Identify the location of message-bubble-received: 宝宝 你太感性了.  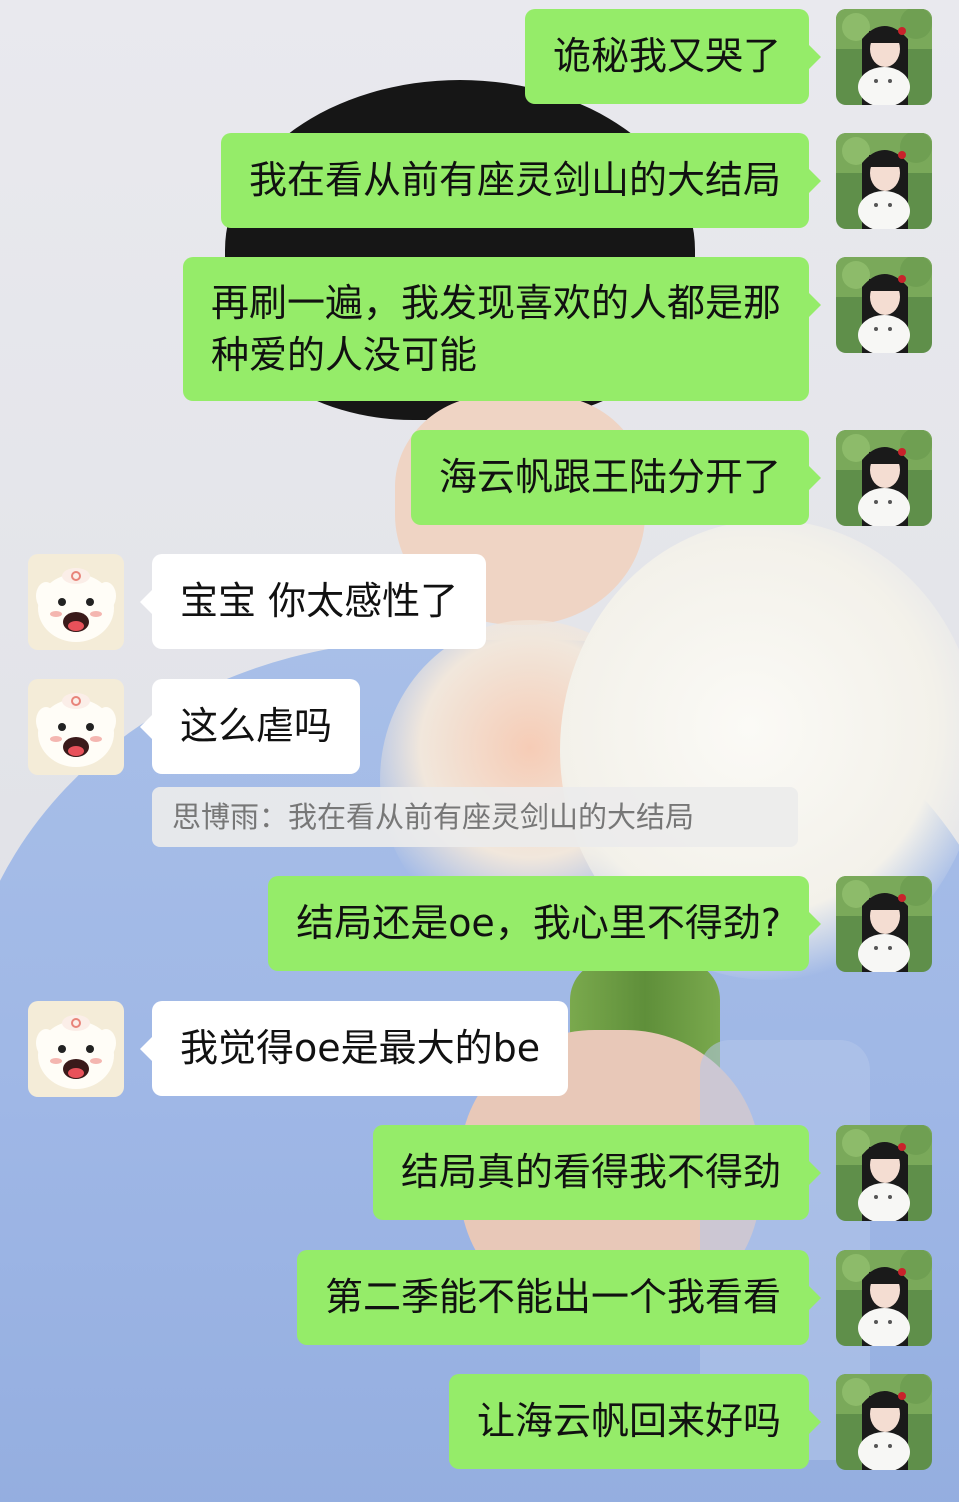
(313, 601).